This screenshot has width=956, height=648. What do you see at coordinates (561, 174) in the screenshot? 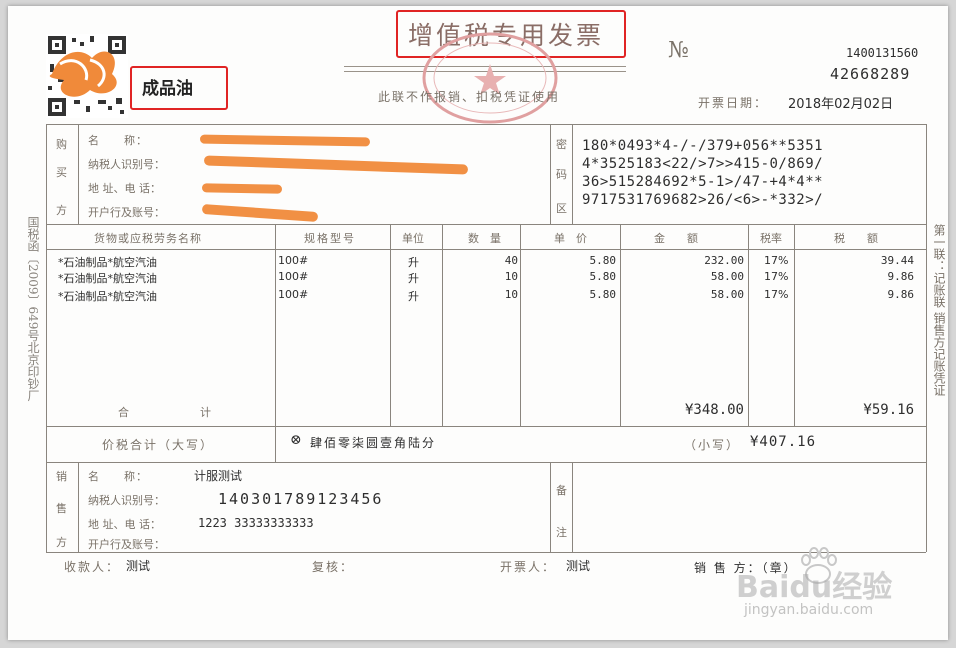
I see `cipher-label-2: 码` at bounding box center [561, 174].